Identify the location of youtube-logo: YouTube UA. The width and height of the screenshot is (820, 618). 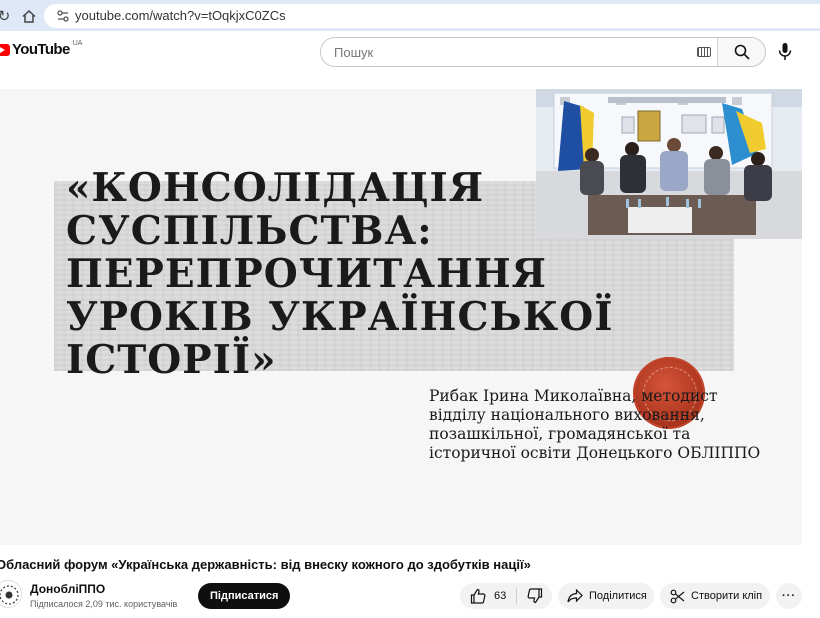
(41, 49).